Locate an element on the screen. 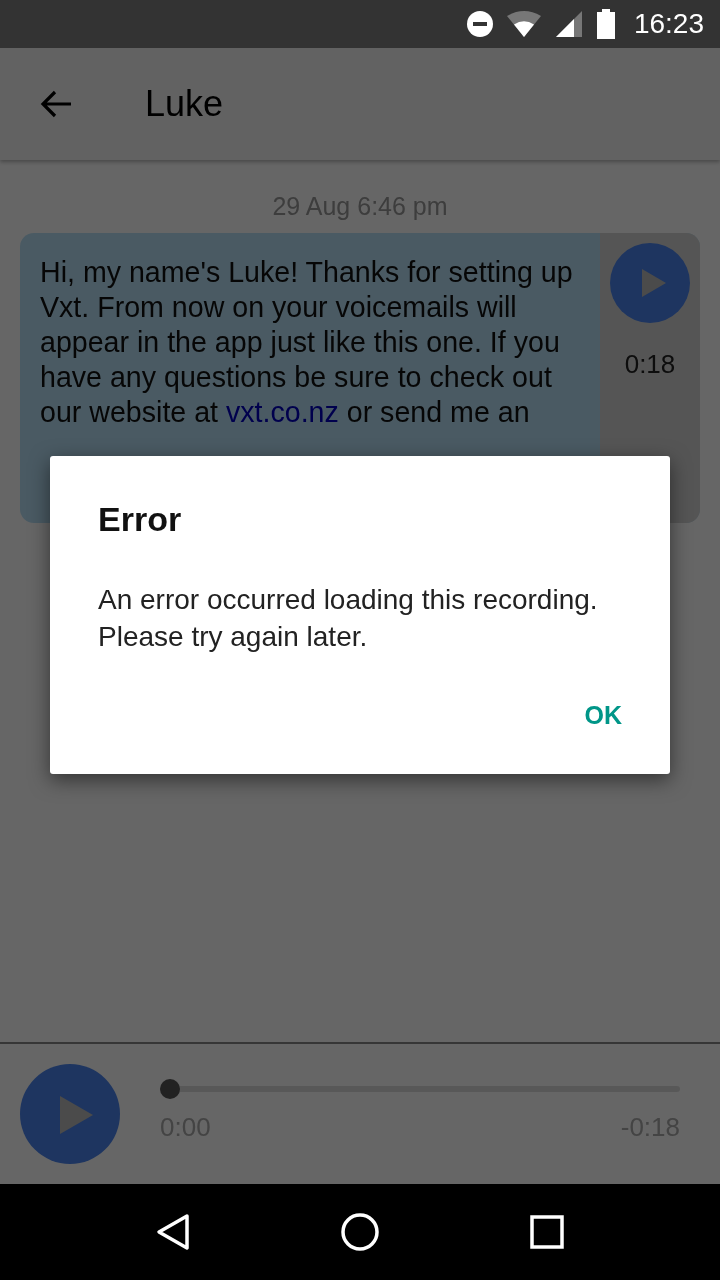  seek-thumb is located at coordinates (170, 1088).